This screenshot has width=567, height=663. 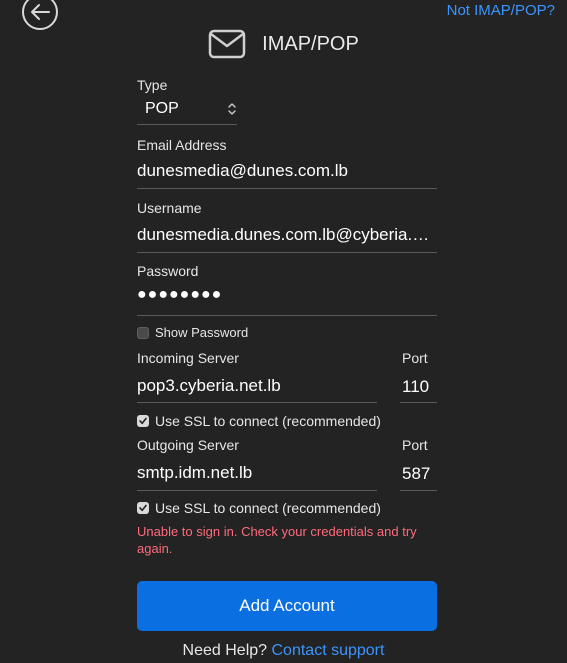 What do you see at coordinates (415, 358) in the screenshot?
I see `incoming-port-label: Port` at bounding box center [415, 358].